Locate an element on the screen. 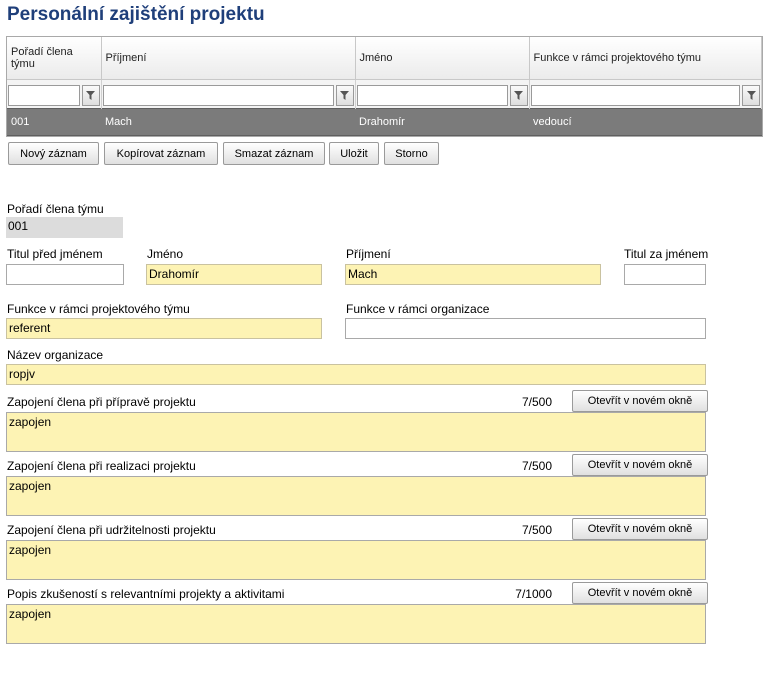  prep-label: Zapojení člena při přípravě projektu is located at coordinates (101, 402).